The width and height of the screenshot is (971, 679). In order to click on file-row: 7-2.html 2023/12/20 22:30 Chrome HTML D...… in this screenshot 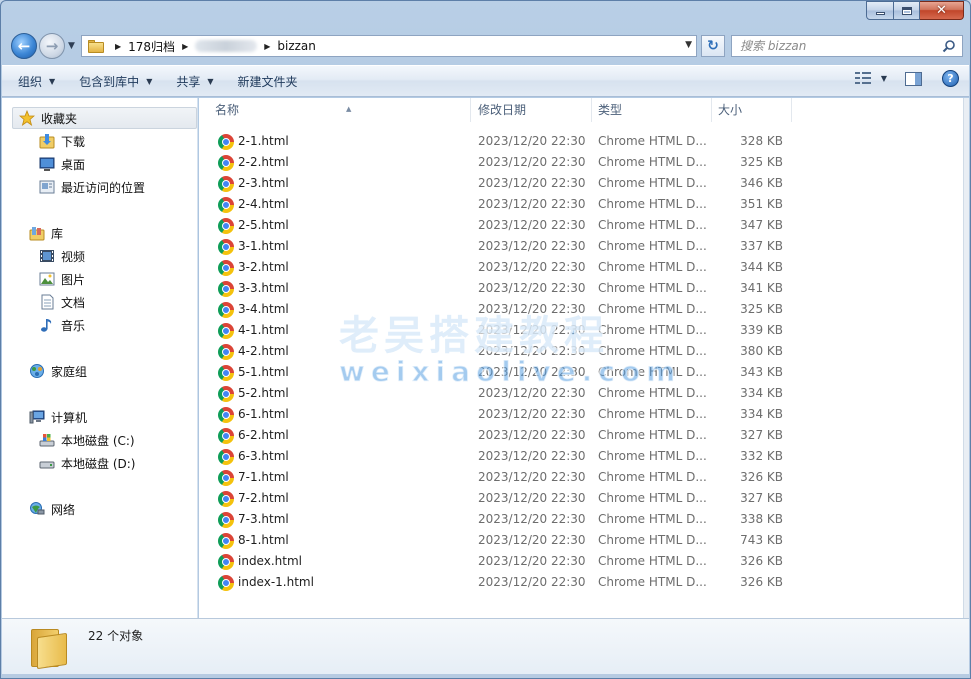, I will do `click(499, 498)`.